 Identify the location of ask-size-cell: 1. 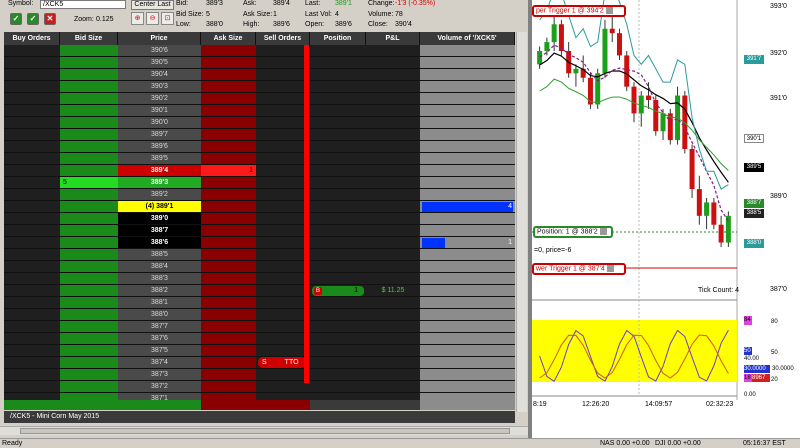
(228, 171).